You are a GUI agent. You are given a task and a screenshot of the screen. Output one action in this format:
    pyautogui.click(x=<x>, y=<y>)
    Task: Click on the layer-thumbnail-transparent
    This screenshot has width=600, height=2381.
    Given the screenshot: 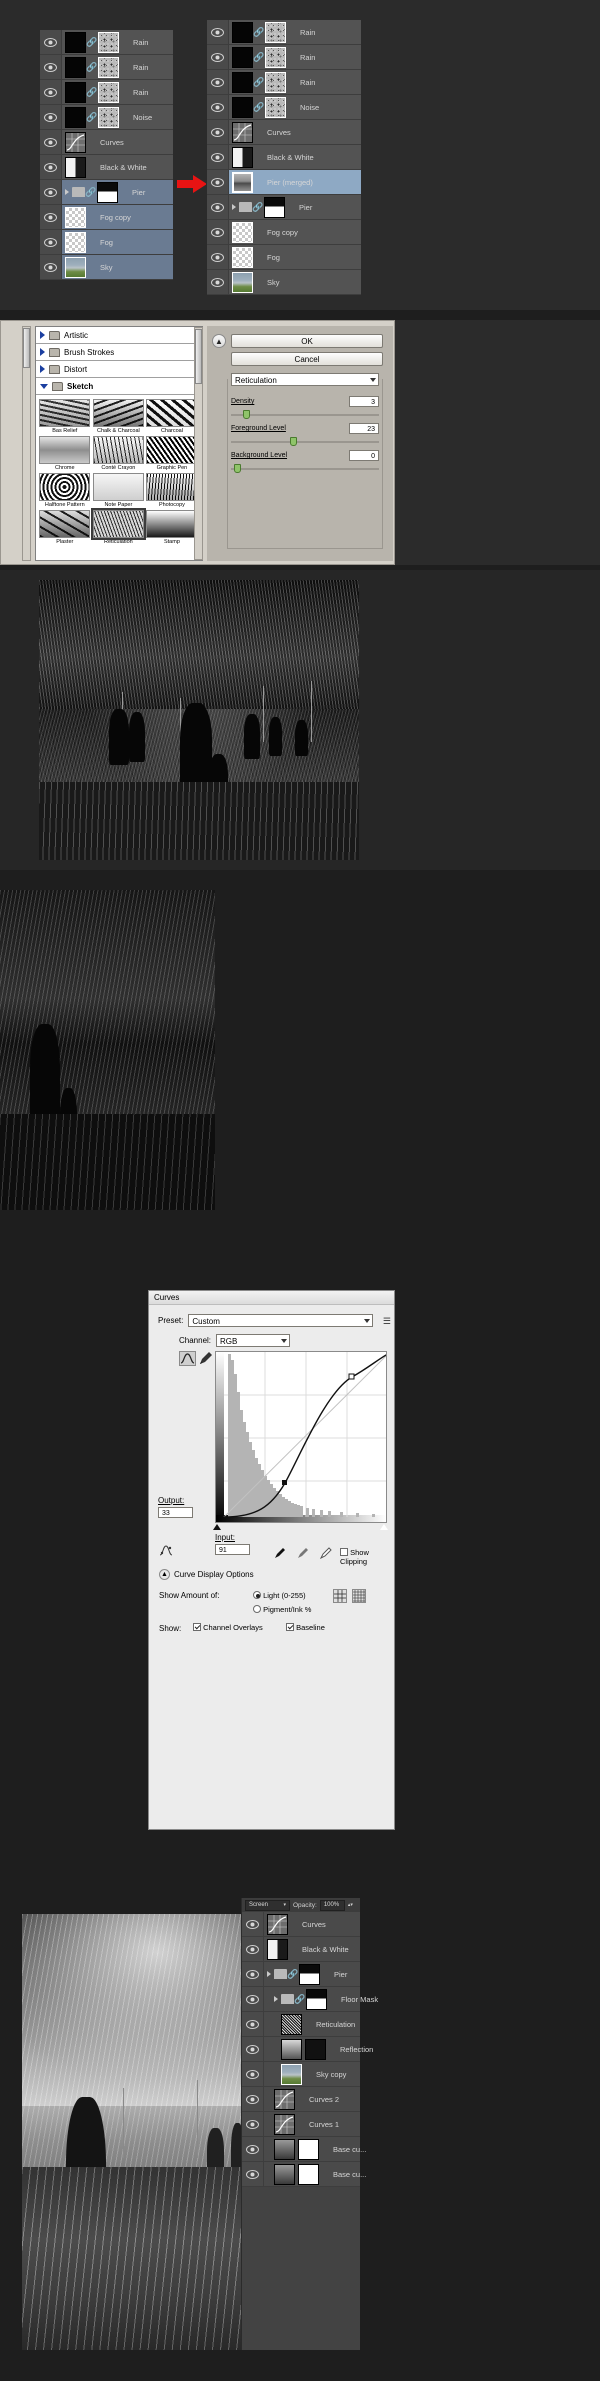 What is the action you would take?
    pyautogui.click(x=75, y=242)
    